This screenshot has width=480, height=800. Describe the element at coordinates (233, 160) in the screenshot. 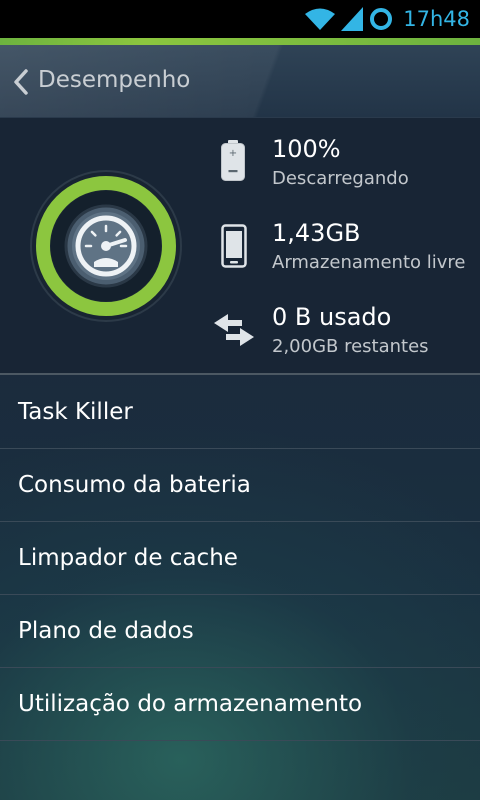

I see `battery-icon: +` at that location.